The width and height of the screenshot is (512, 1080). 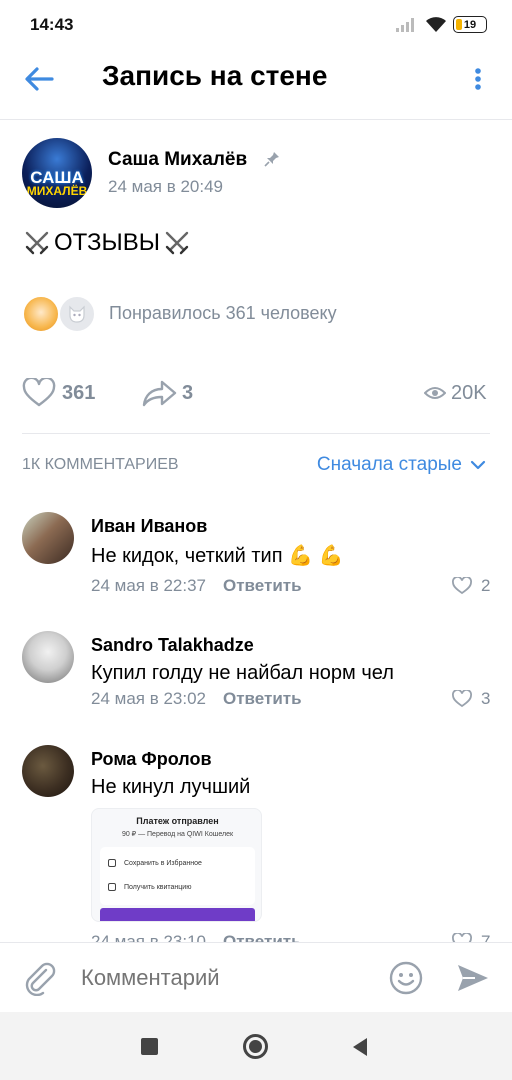 I want to click on comment-text: Не кидок, четкий тип 💪 💪, so click(x=217, y=556).